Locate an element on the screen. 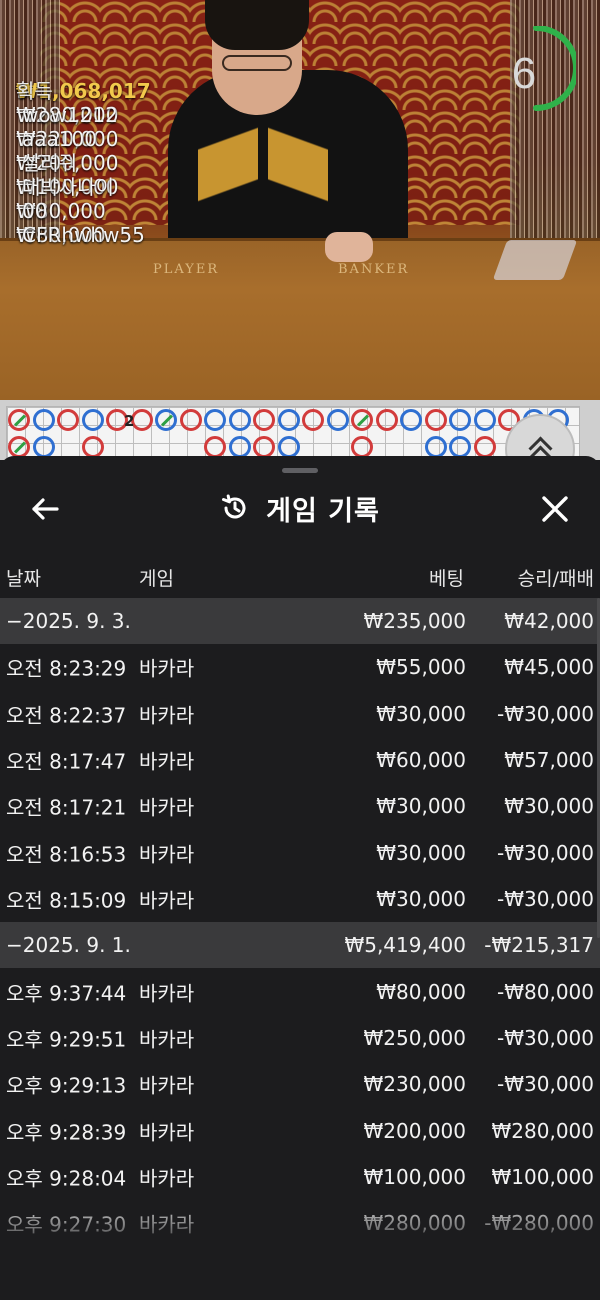  table-label-player: PLAYER is located at coordinates (186, 269).